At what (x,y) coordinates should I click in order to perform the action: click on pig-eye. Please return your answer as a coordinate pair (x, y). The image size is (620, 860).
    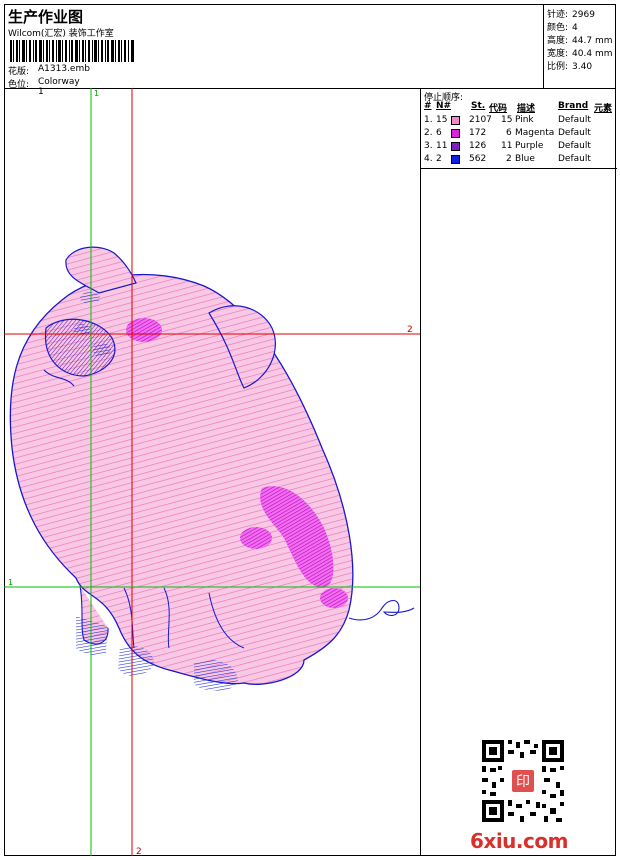
    Looking at the image, I should click on (90, 298).